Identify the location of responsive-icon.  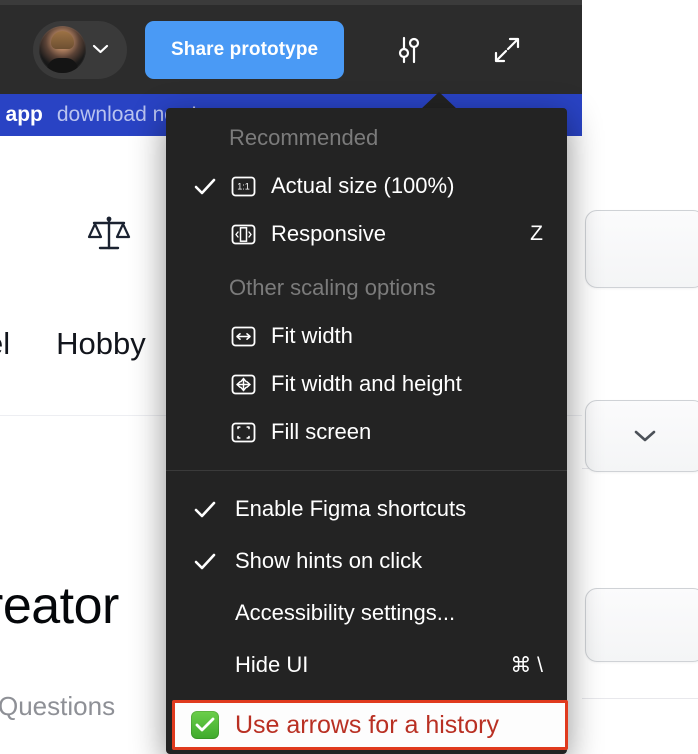
(243, 234).